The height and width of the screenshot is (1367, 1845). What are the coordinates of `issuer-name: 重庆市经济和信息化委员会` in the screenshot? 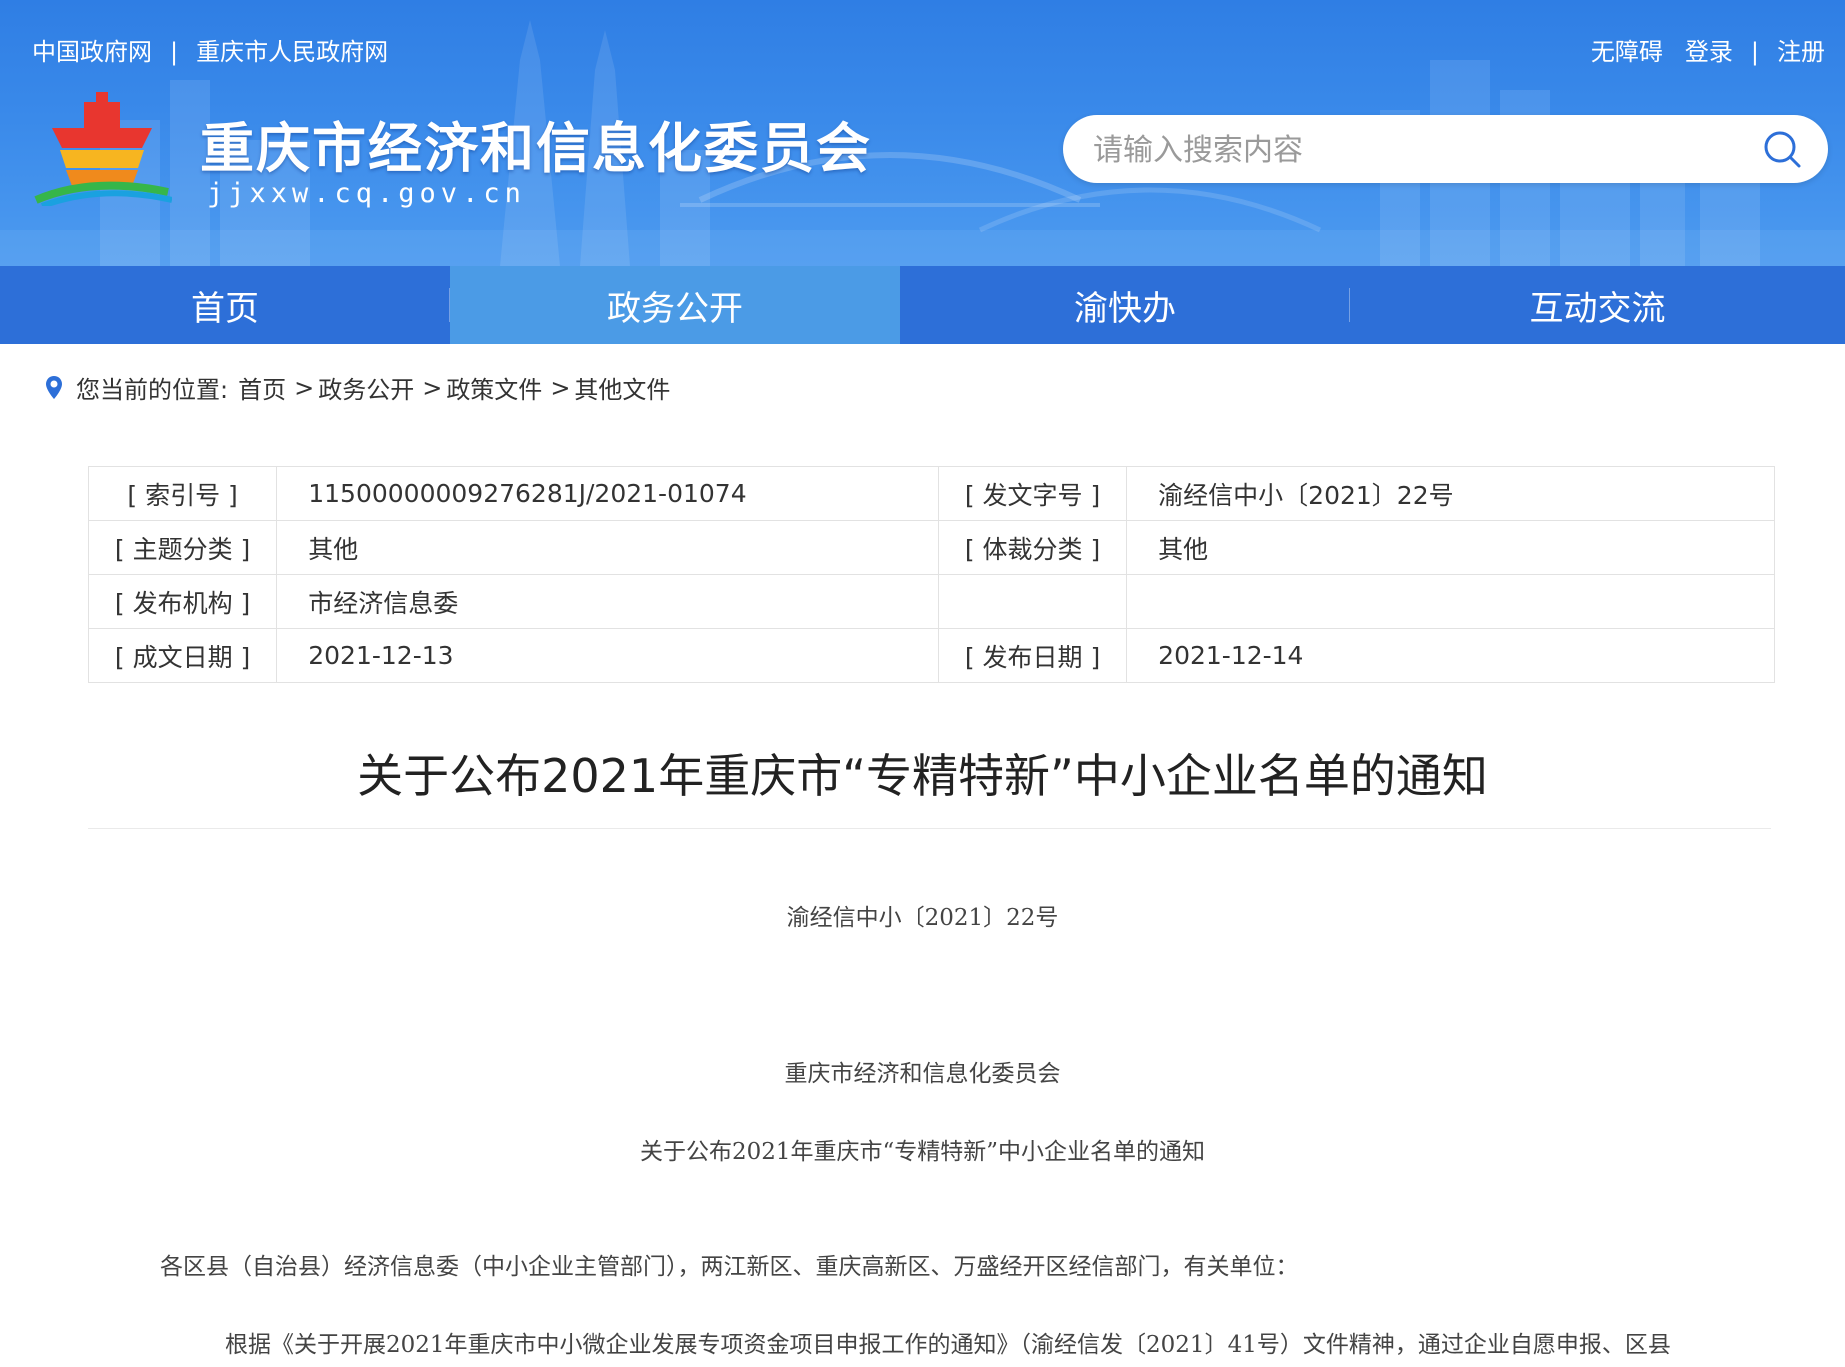 It's located at (922, 1074).